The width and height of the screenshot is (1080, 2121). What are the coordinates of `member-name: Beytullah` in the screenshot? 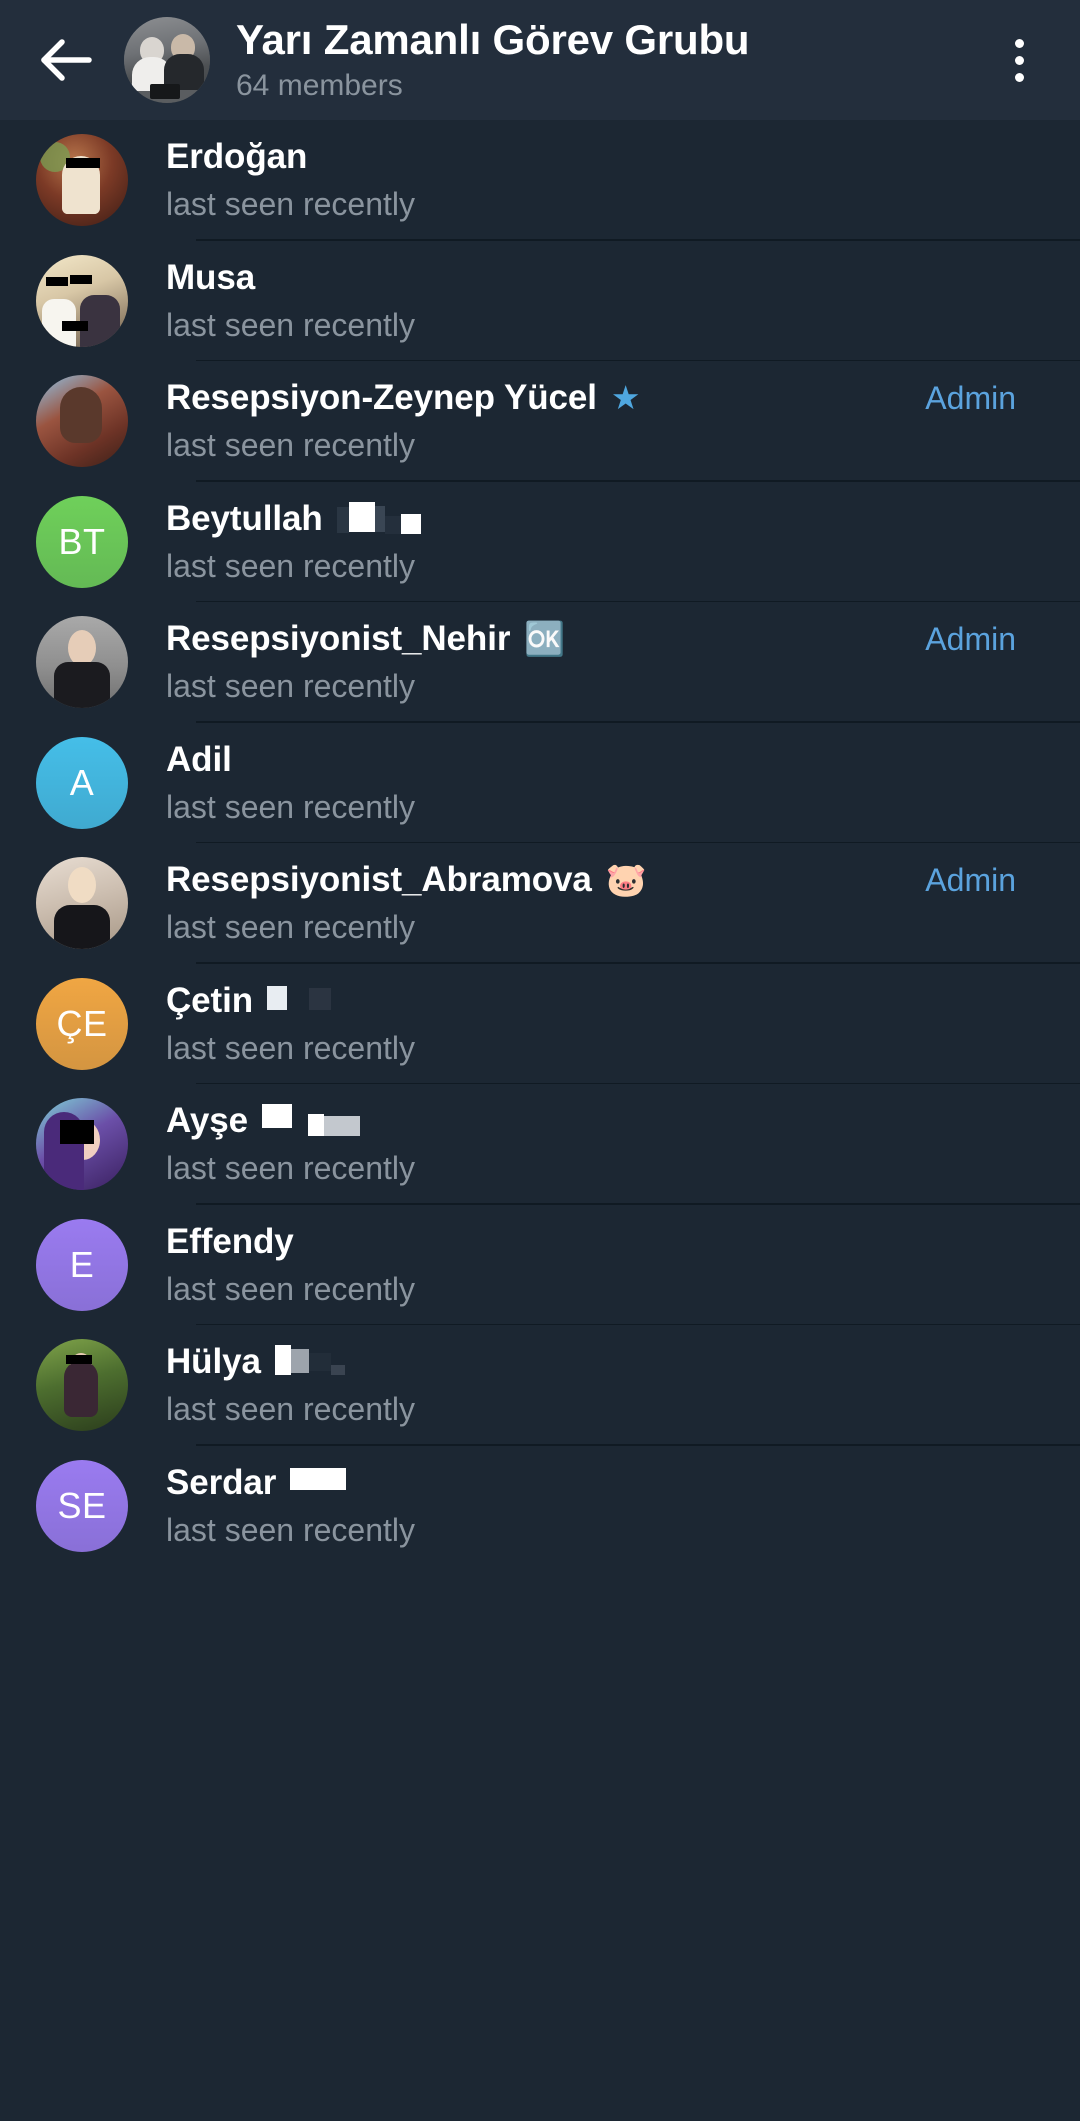 It's located at (244, 518).